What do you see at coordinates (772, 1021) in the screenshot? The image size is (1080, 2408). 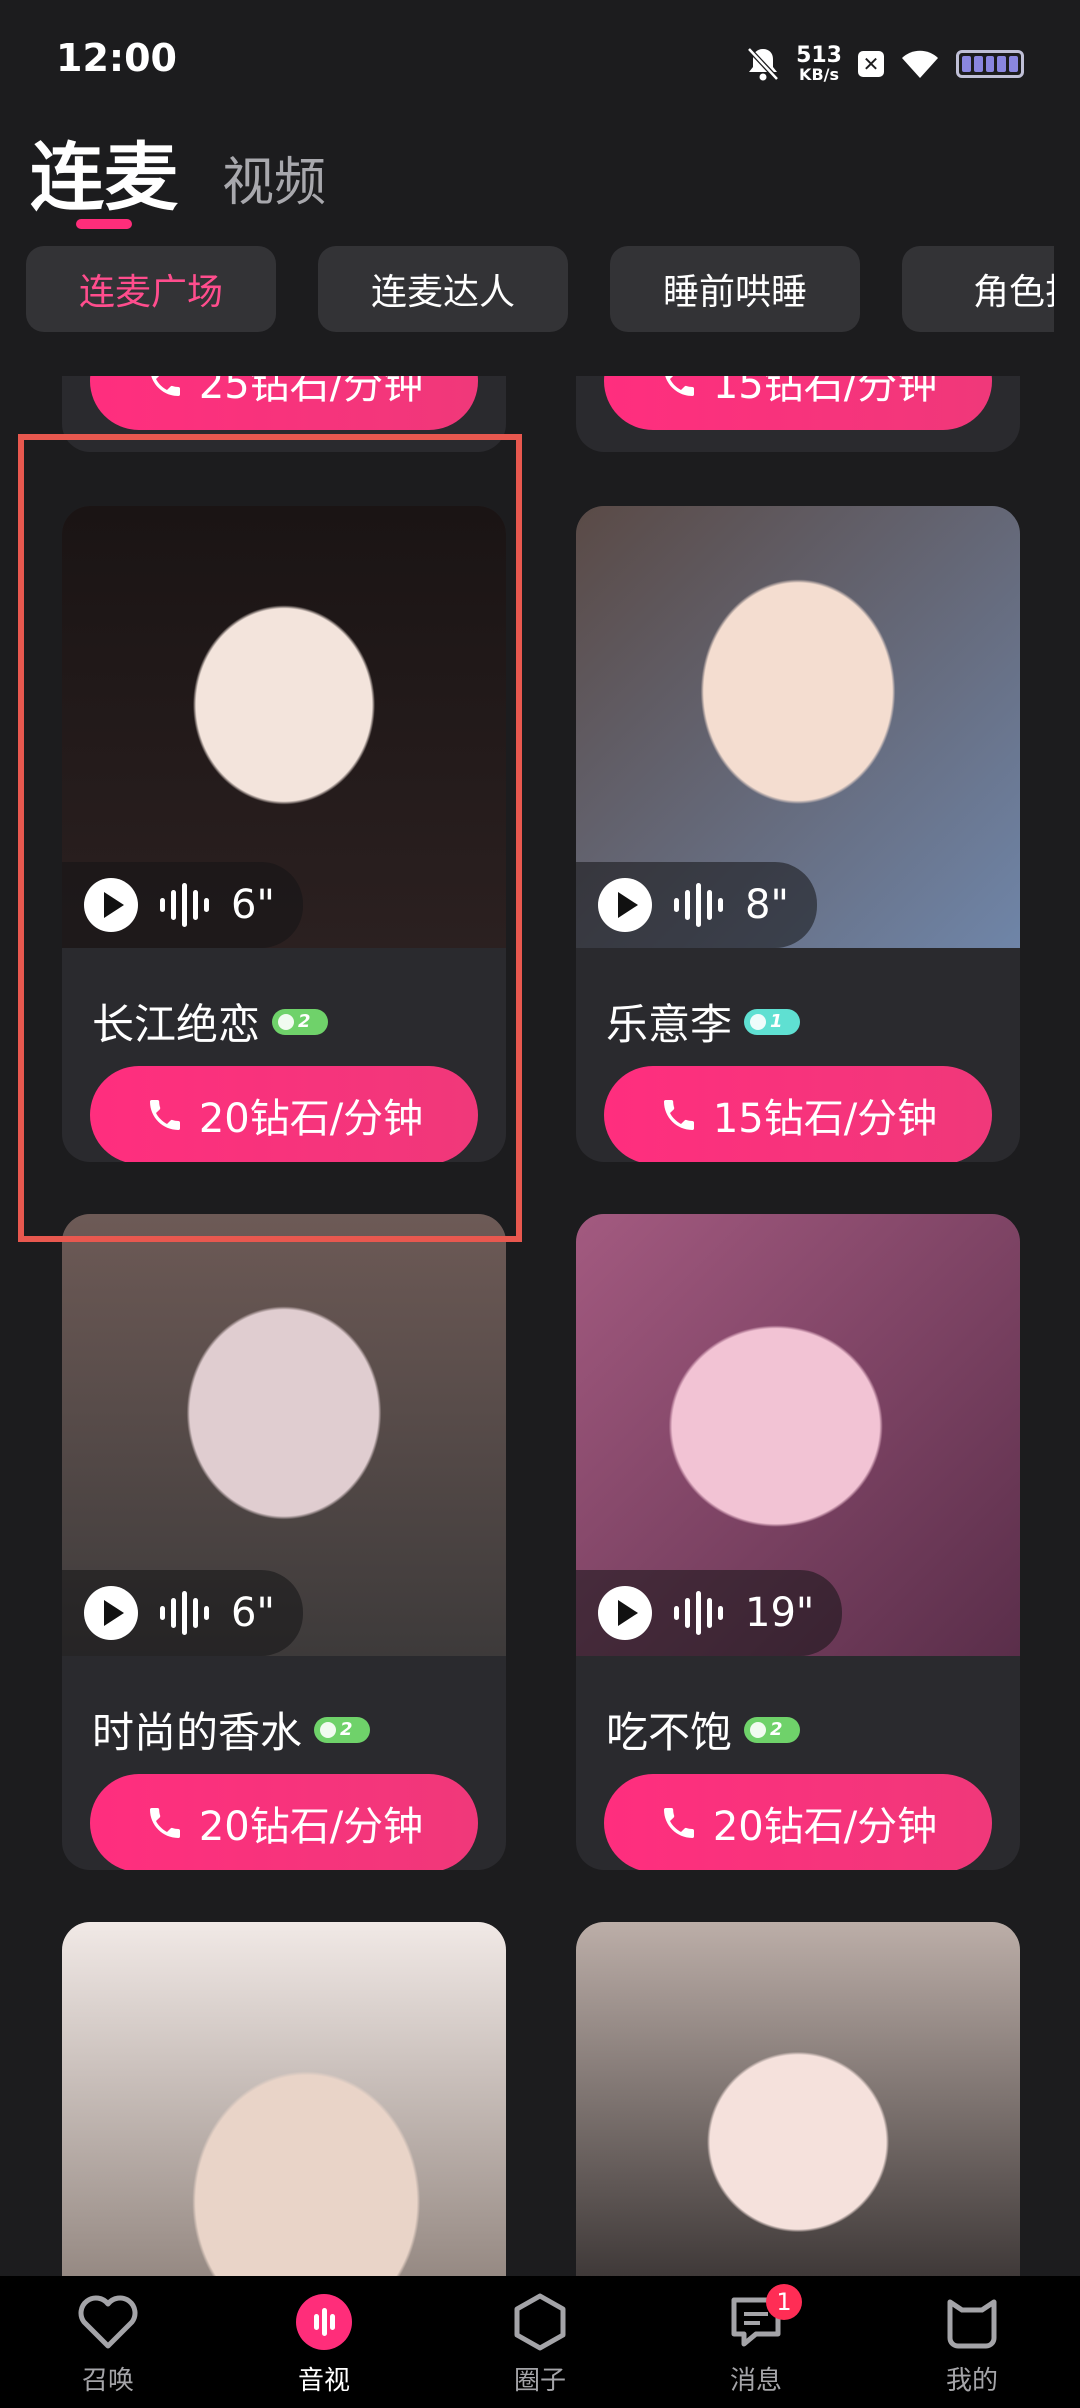 I see `level-badge: 1` at bounding box center [772, 1021].